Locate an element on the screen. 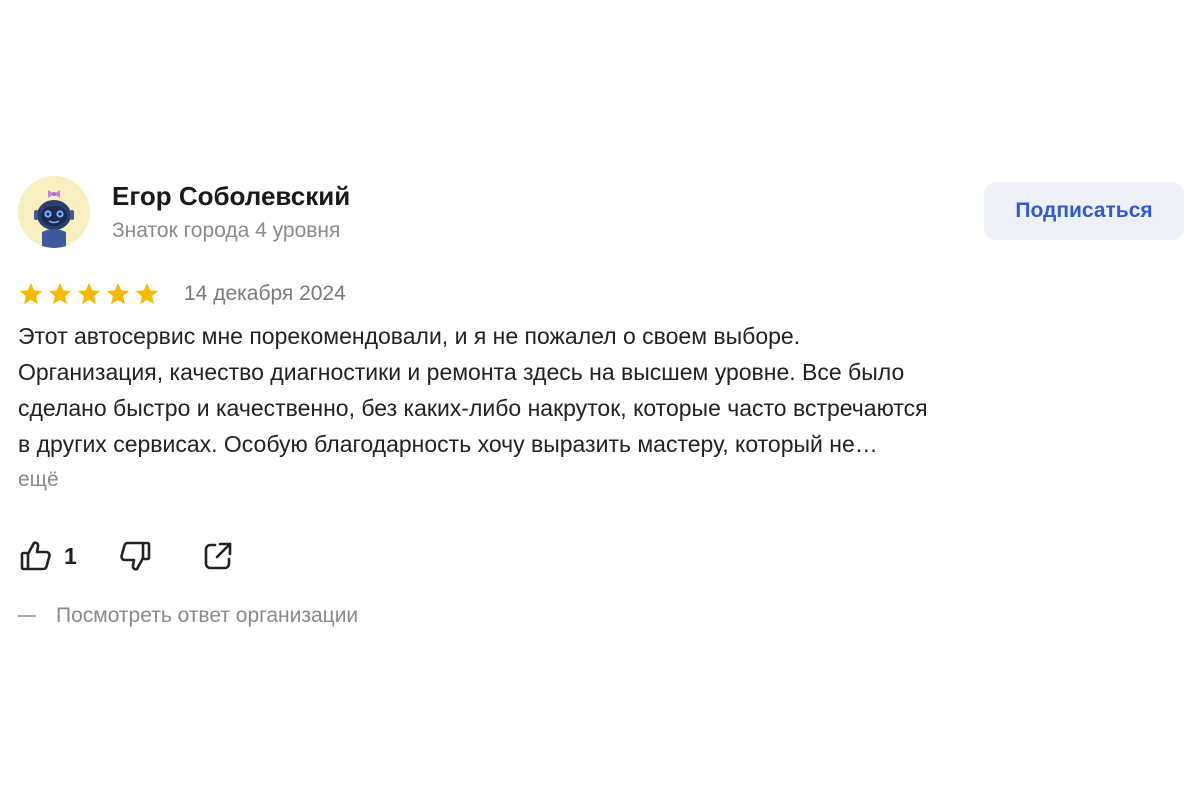 The image size is (1200, 800). org-reply-label: Посмотреть ответ организации is located at coordinates (207, 615).